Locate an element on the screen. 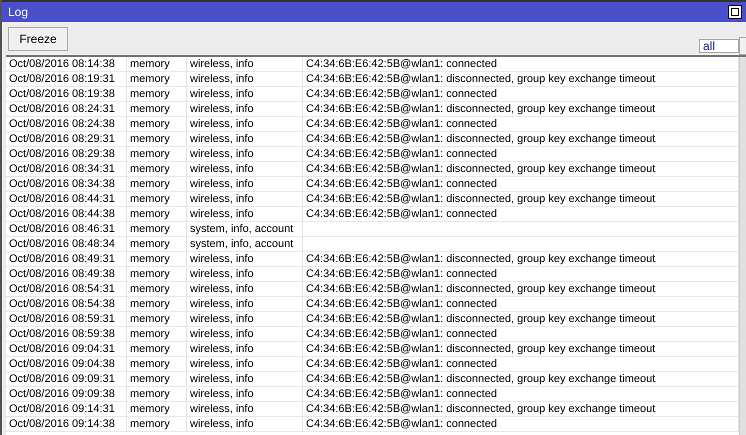 The height and width of the screenshot is (435, 746). table-cell: Oct/08/2016 08:54:31 is located at coordinates (66, 289).